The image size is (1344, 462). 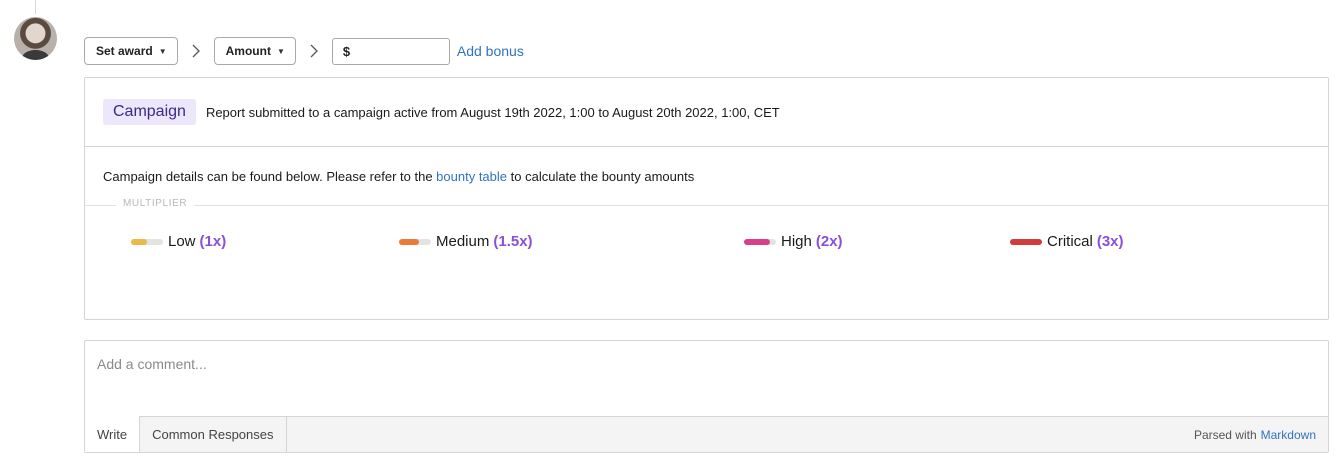 I want to click on severity-bar-low, so click(x=147, y=241).